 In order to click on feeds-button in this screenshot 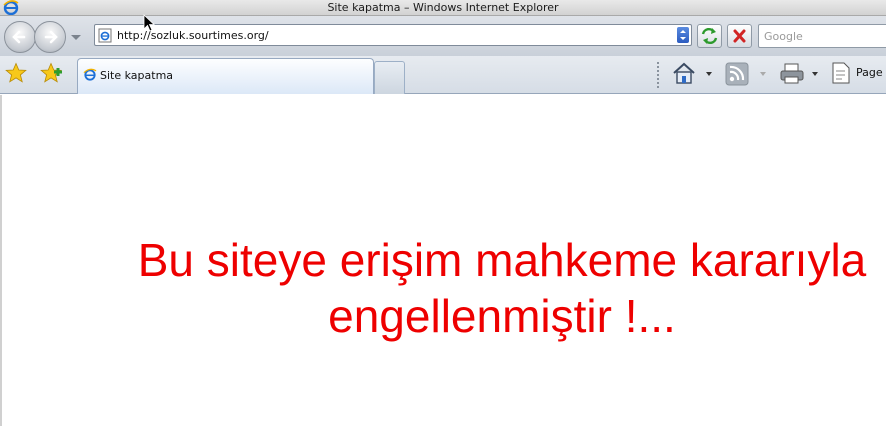, I will do `click(746, 74)`.